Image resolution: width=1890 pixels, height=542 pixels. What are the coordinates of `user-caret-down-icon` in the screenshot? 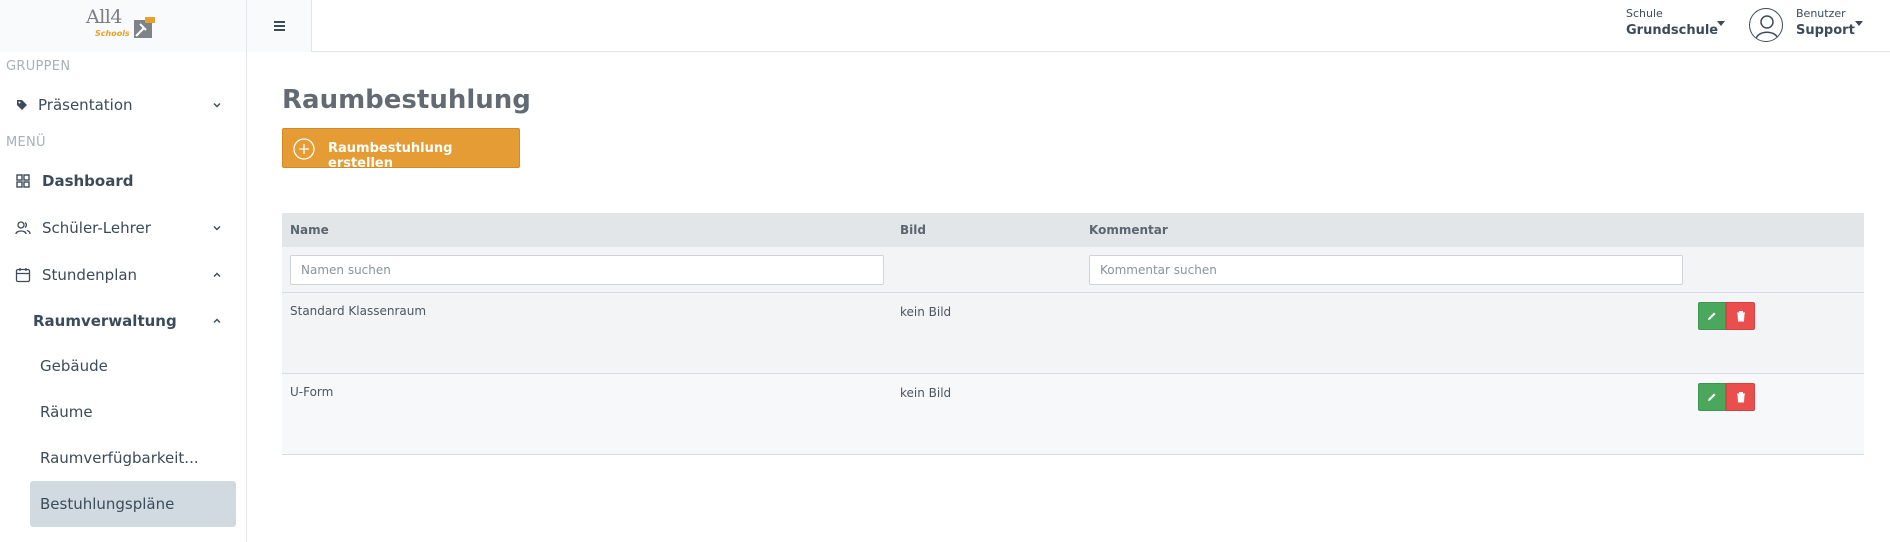 It's located at (1859, 23).